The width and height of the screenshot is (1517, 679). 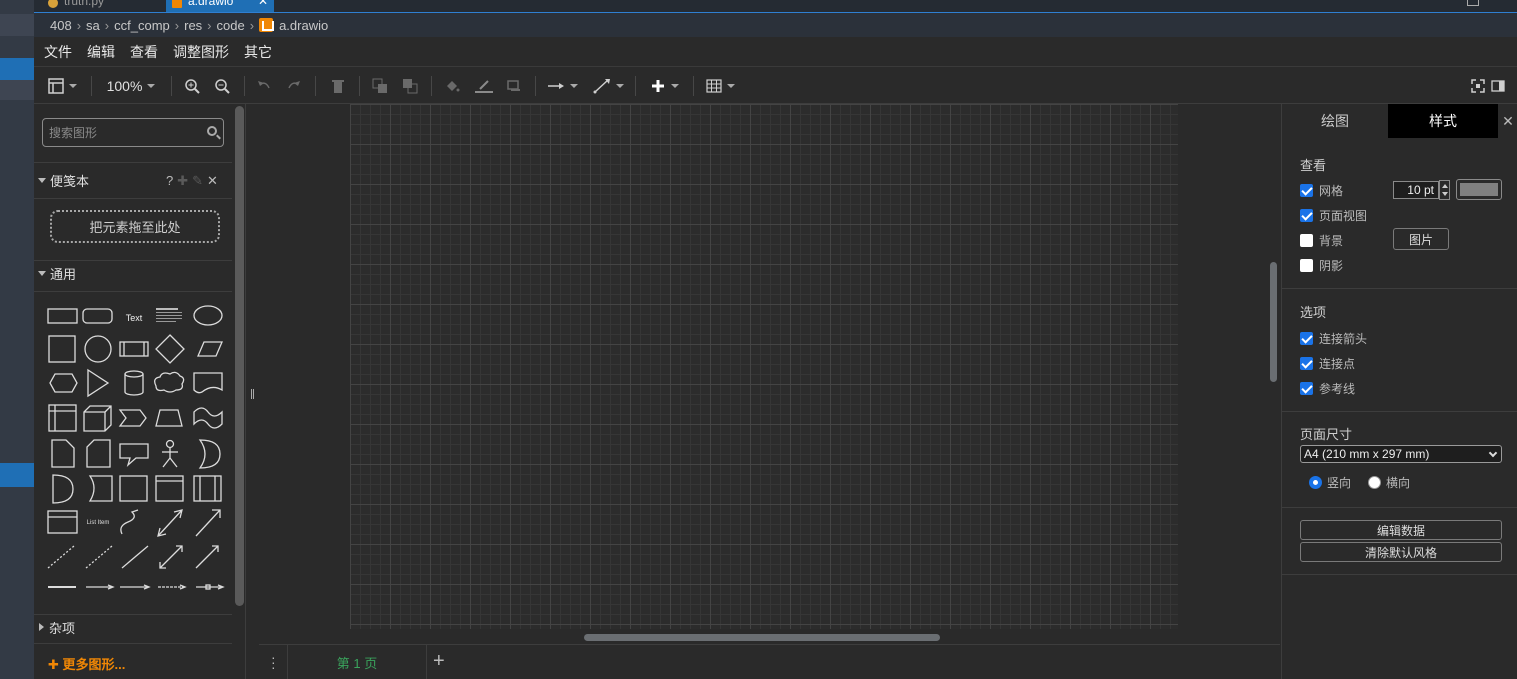 I want to click on grid-size-input: 10 pt, so click(x=1416, y=190).